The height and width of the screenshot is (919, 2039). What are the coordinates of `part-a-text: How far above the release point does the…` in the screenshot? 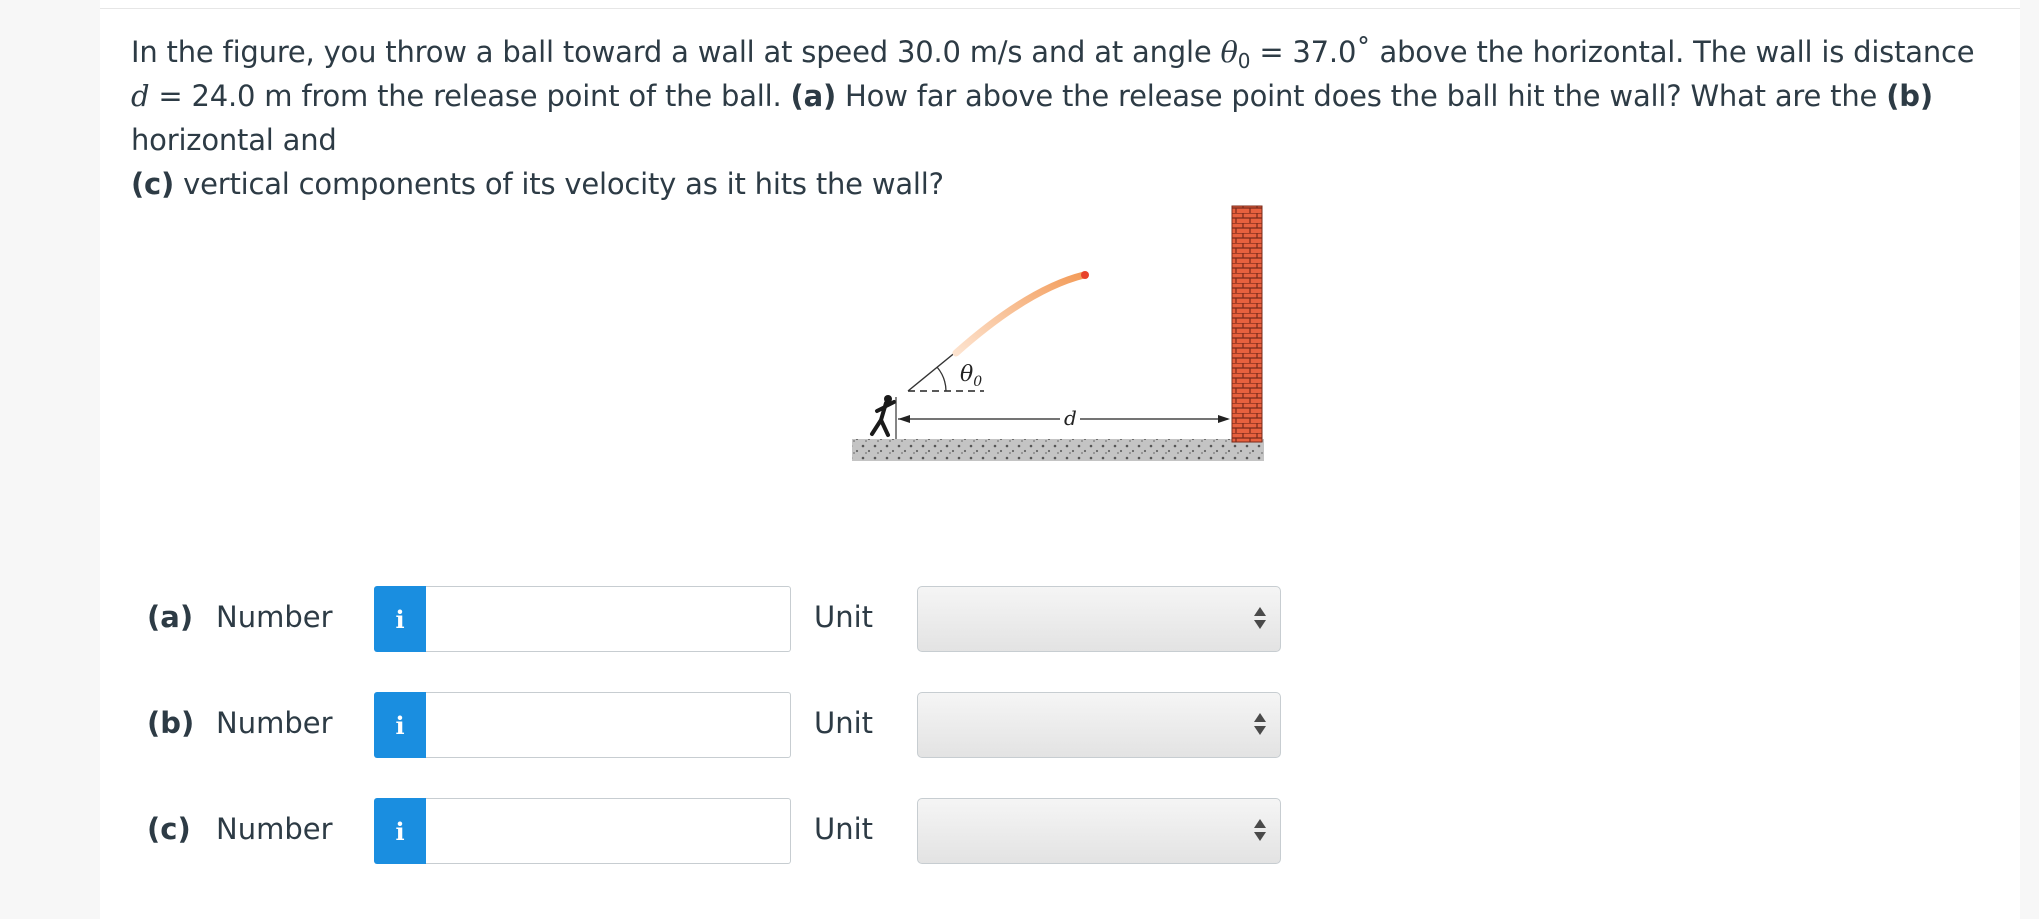 It's located at (1361, 96).